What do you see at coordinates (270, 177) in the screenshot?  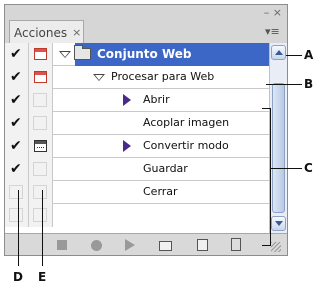 I see `callout-bracket-c` at bounding box center [270, 177].